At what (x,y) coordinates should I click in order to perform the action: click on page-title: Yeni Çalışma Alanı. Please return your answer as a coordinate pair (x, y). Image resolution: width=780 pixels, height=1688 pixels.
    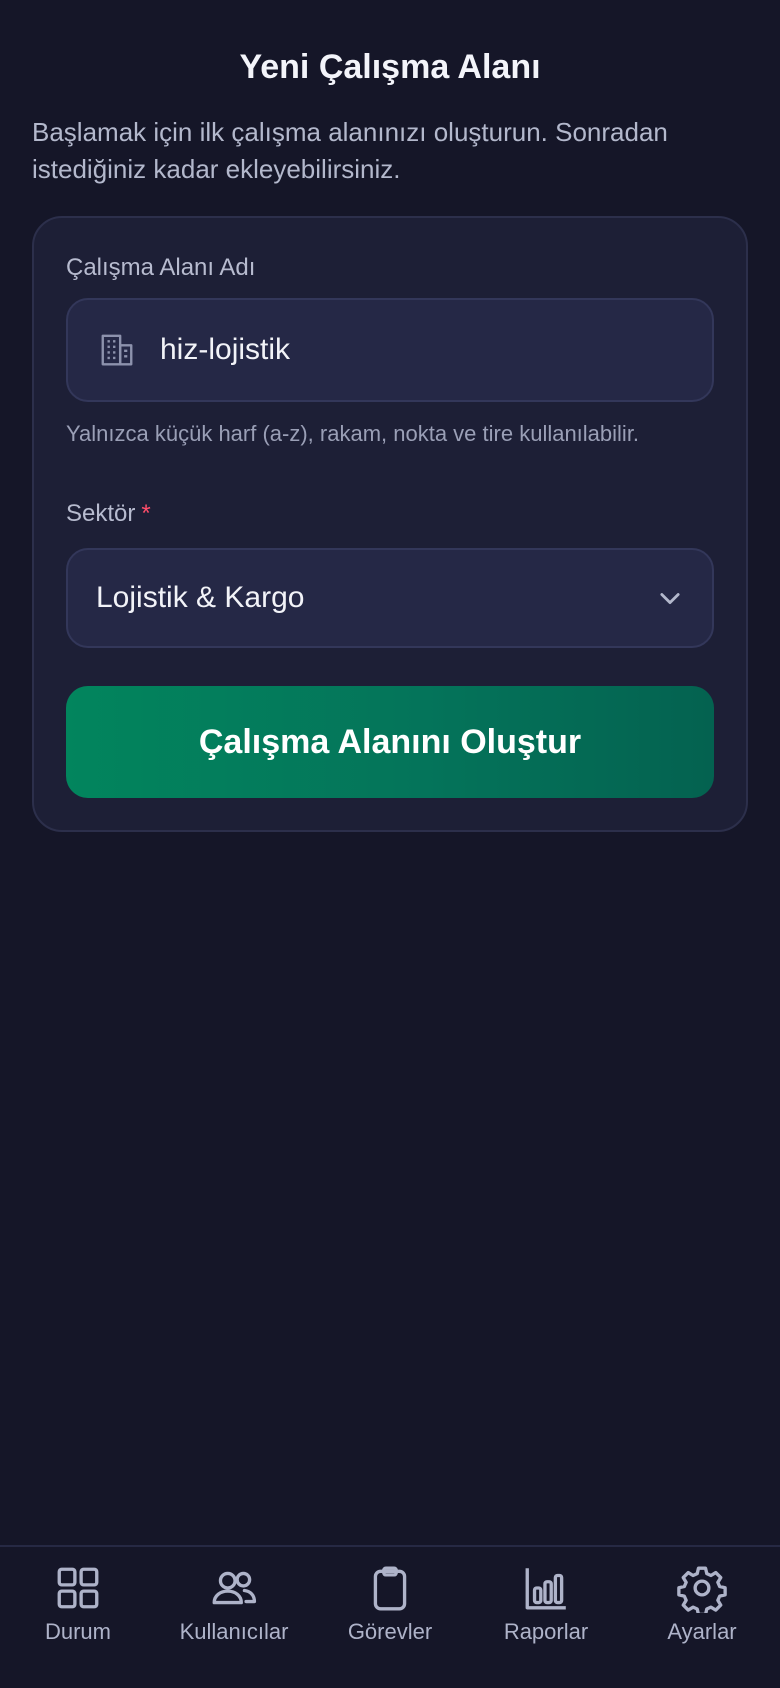
    Looking at the image, I should click on (390, 67).